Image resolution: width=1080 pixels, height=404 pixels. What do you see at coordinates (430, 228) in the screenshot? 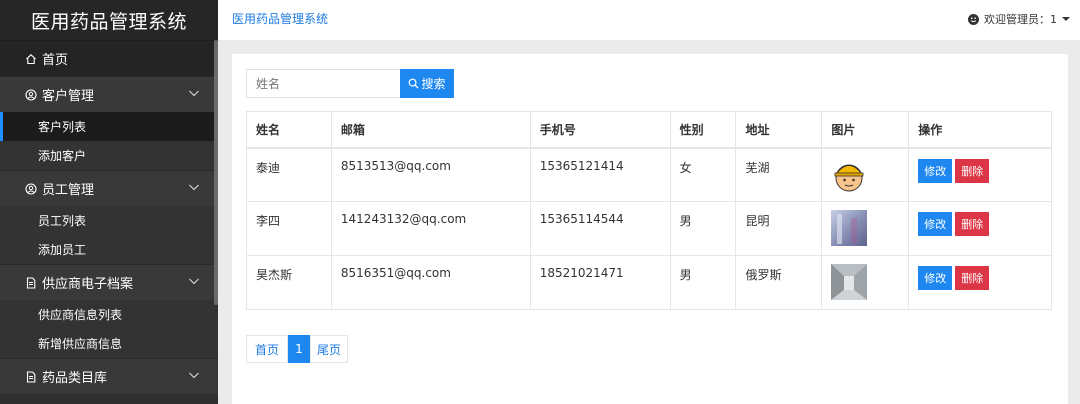
I see `cell-email: 141243132@qq.com` at bounding box center [430, 228].